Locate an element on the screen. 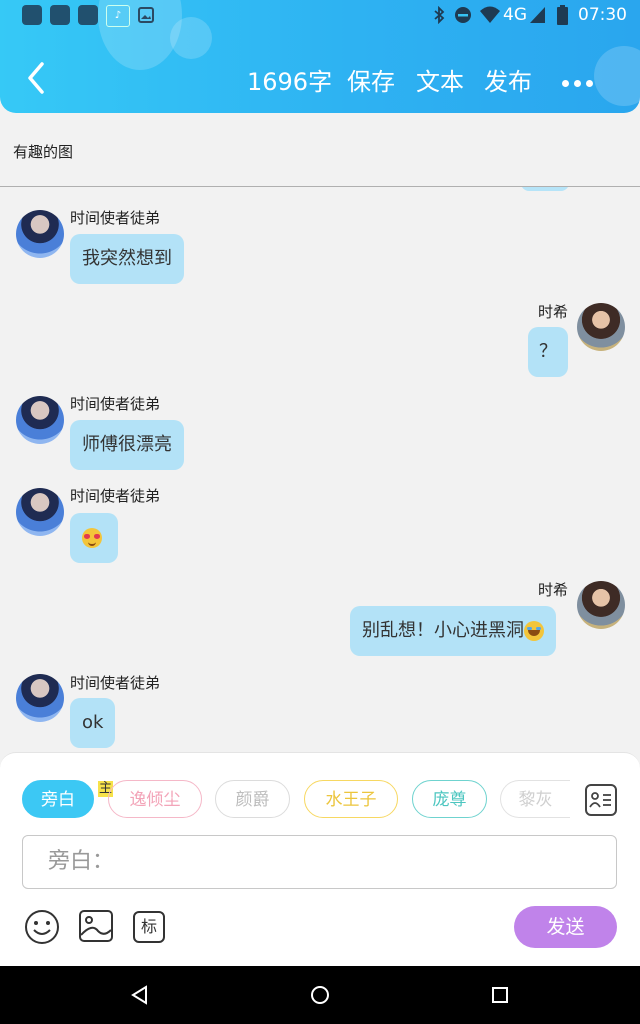 This screenshot has width=640, height=1024. message-bubble: 别乱想！小心进黑洞 is located at coordinates (453, 631).